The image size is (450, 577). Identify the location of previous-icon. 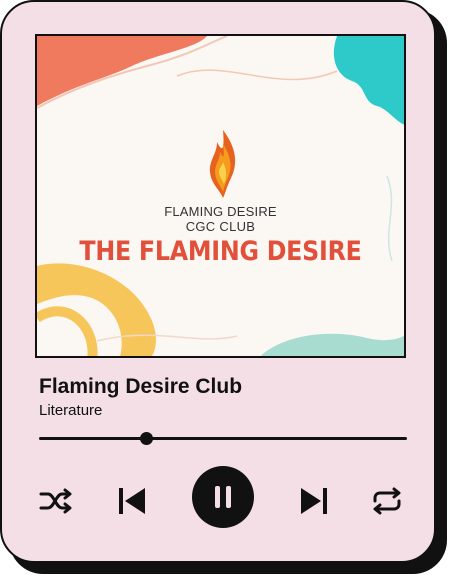
(132, 501).